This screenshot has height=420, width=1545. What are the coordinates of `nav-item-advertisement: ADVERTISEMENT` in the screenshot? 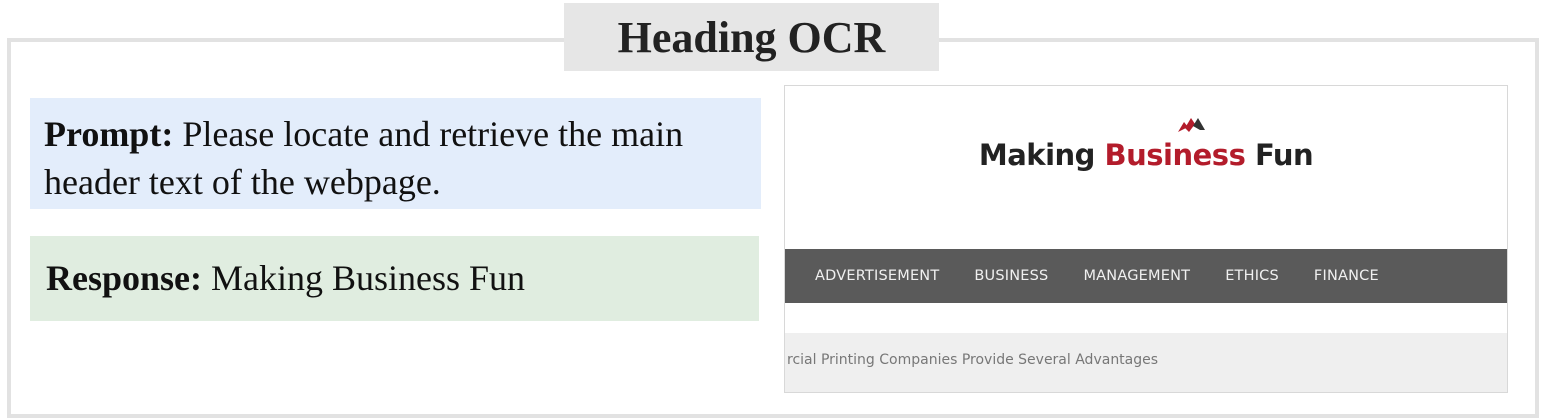 It's located at (877, 276).